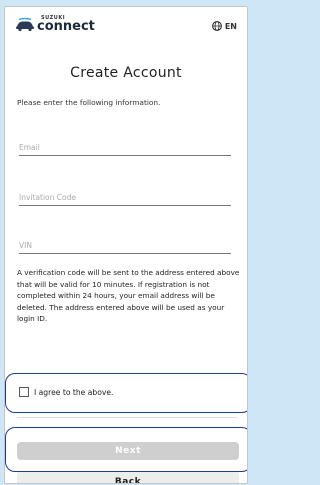 This screenshot has width=320, height=485. What do you see at coordinates (128, 477) in the screenshot?
I see `back-button: Back` at bounding box center [128, 477].